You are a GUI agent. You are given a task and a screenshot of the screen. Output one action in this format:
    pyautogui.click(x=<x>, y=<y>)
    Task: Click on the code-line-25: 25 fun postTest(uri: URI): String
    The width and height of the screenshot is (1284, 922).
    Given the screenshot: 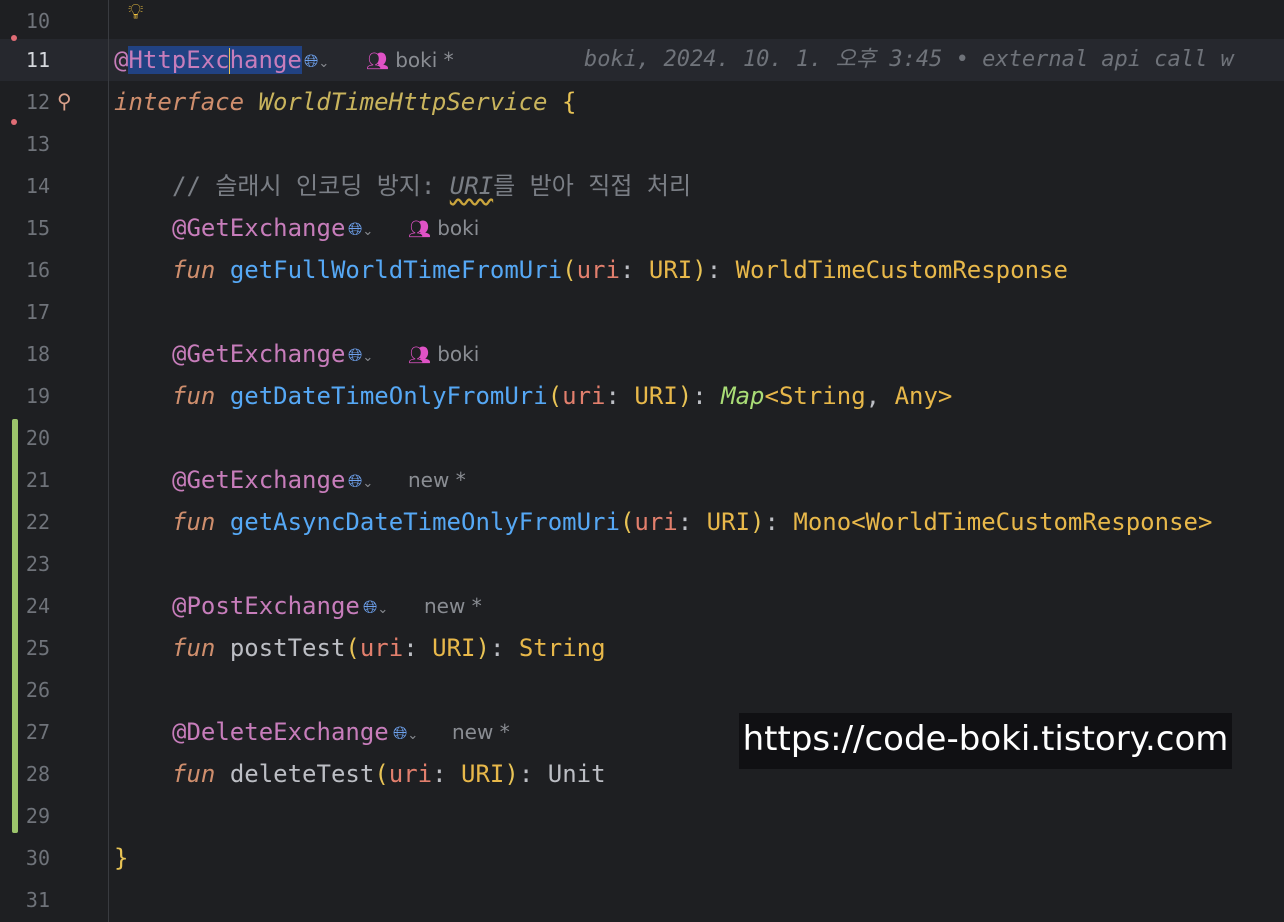 What is the action you would take?
    pyautogui.click(x=642, y=648)
    